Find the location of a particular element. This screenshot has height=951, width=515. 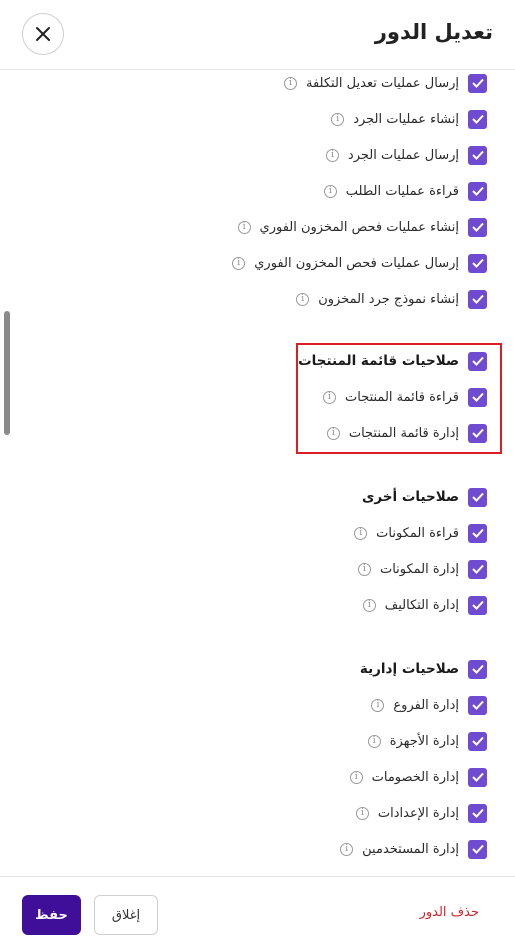

scrollbar-thumb is located at coordinates (7, 373).